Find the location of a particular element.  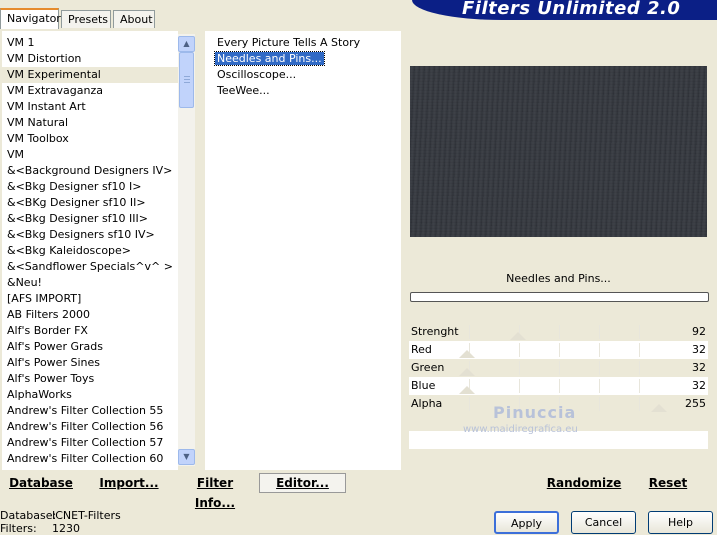

app-title: Filters Unlimited 2.0 is located at coordinates (571, 9).